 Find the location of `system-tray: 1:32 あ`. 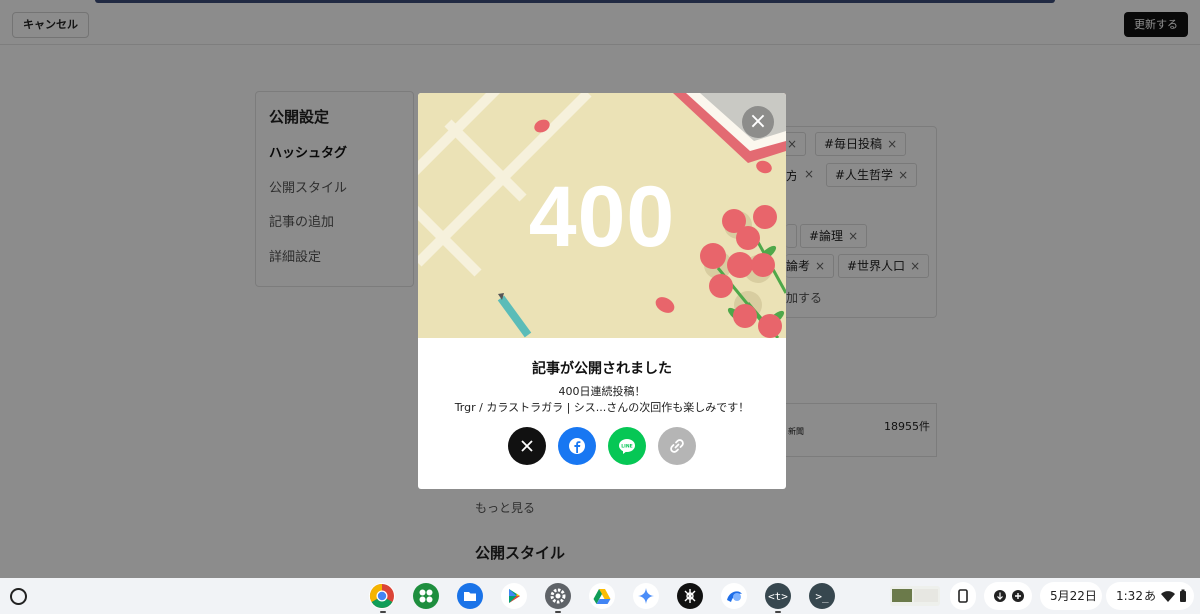

system-tray: 1:32 あ is located at coordinates (1150, 596).